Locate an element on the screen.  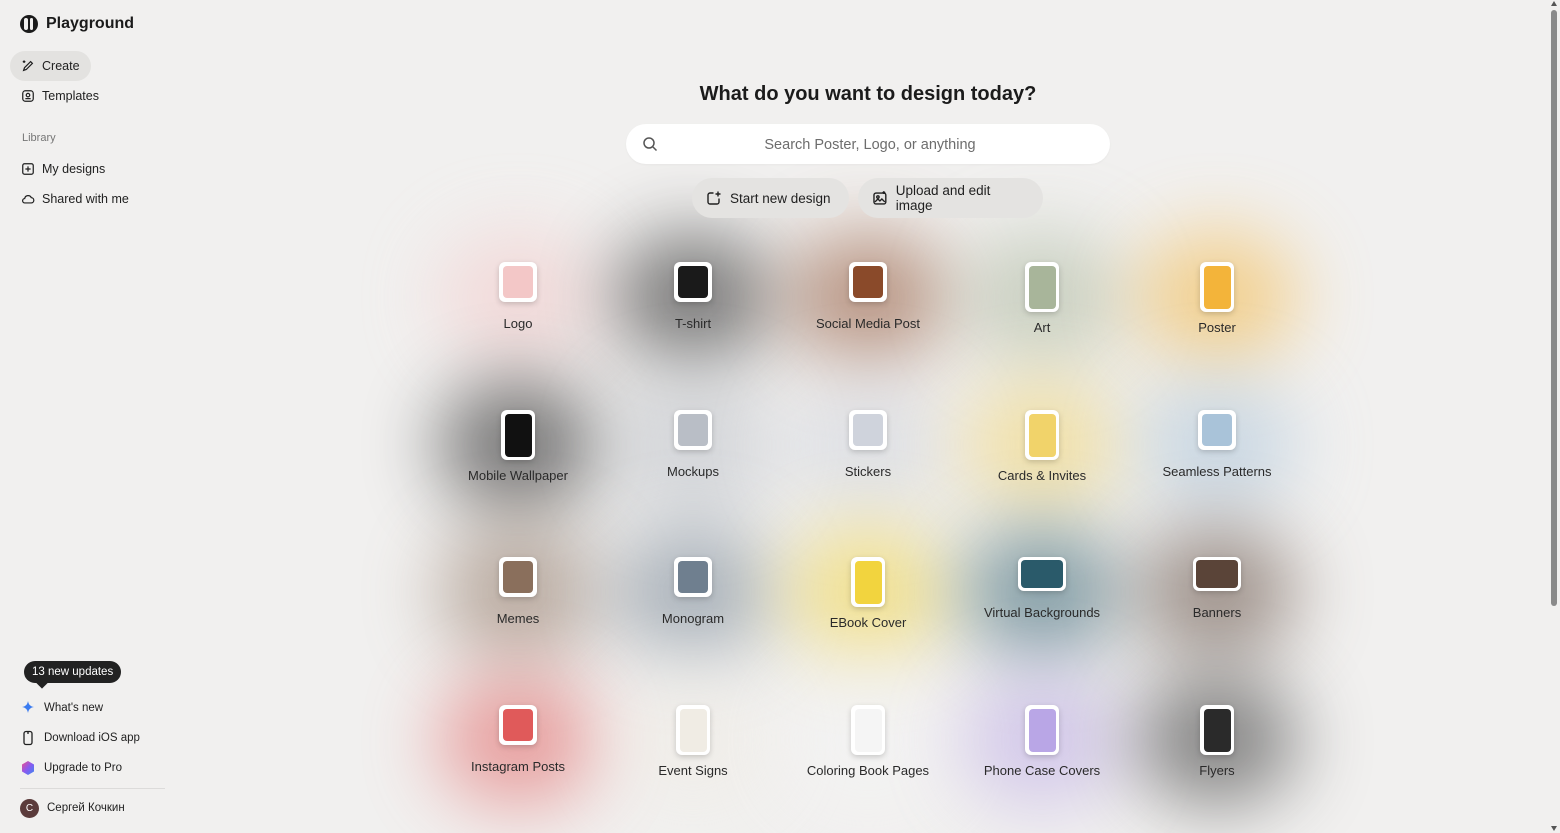
scroll-up-icon is located at coordinates (1554, 3).